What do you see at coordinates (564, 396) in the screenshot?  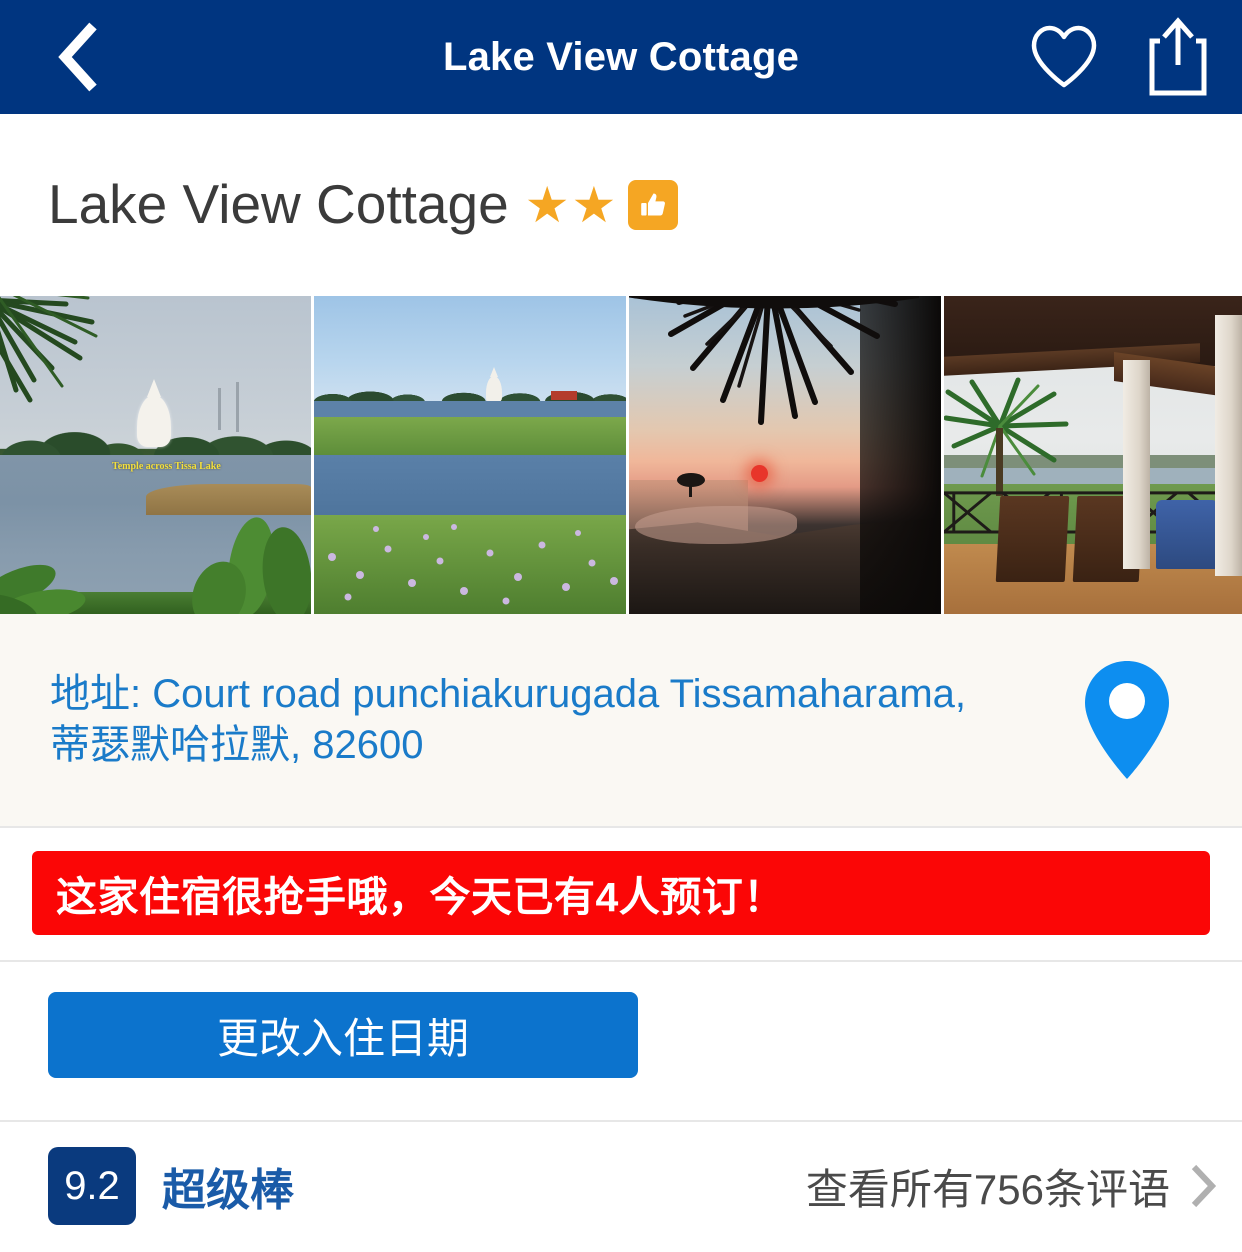 I see `photo-building` at bounding box center [564, 396].